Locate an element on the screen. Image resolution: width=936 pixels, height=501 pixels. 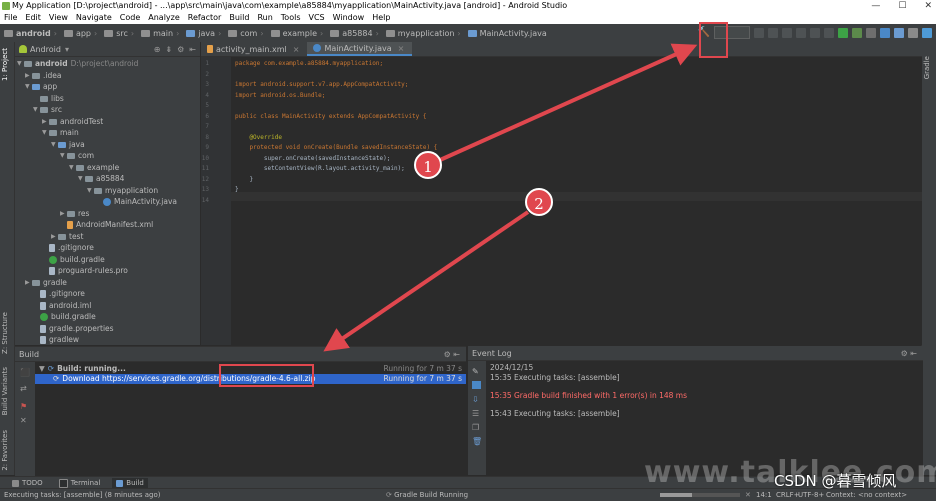
callout-number-2: 2 is located at coordinates (539, 202).